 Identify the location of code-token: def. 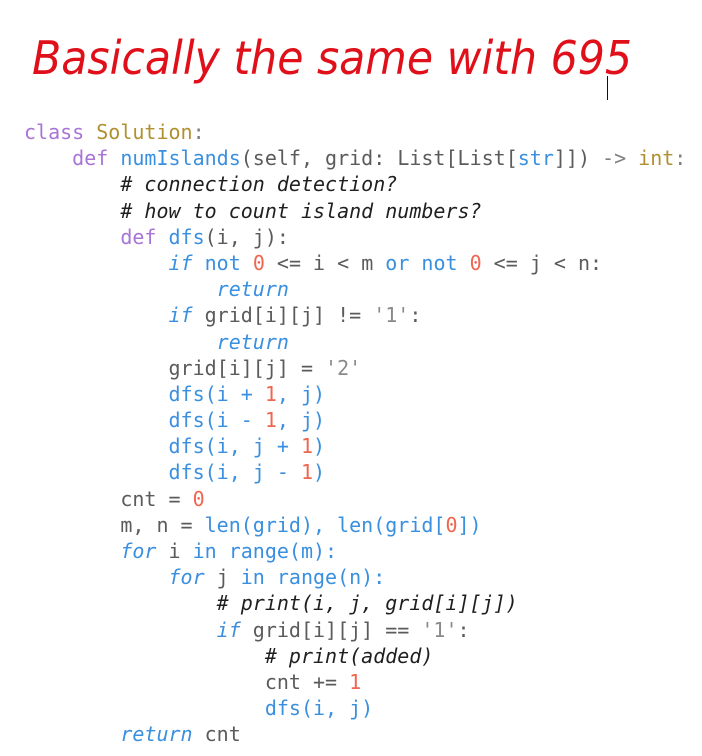
(144, 236).